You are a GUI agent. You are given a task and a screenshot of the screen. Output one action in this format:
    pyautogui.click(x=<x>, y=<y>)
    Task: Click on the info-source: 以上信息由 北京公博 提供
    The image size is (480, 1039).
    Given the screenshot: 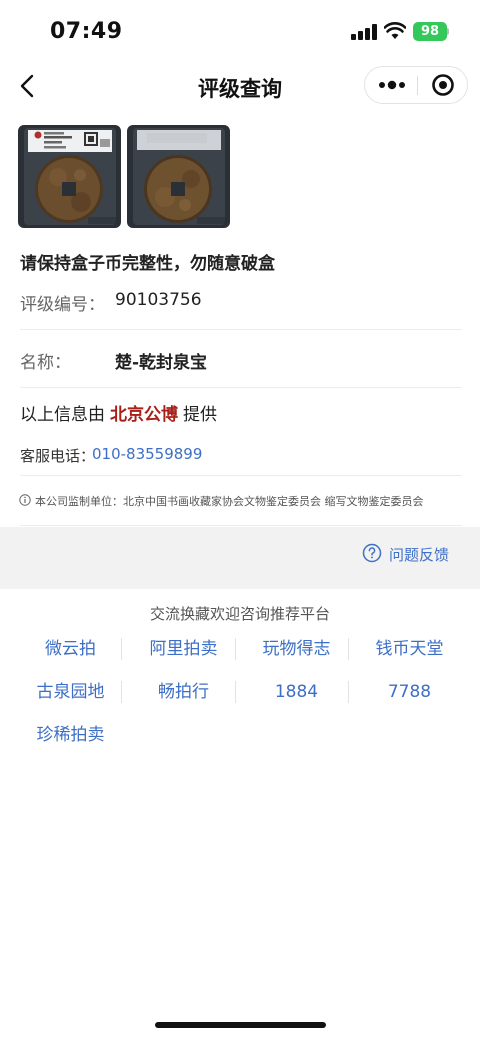 What is the action you would take?
    pyautogui.click(x=118, y=412)
    